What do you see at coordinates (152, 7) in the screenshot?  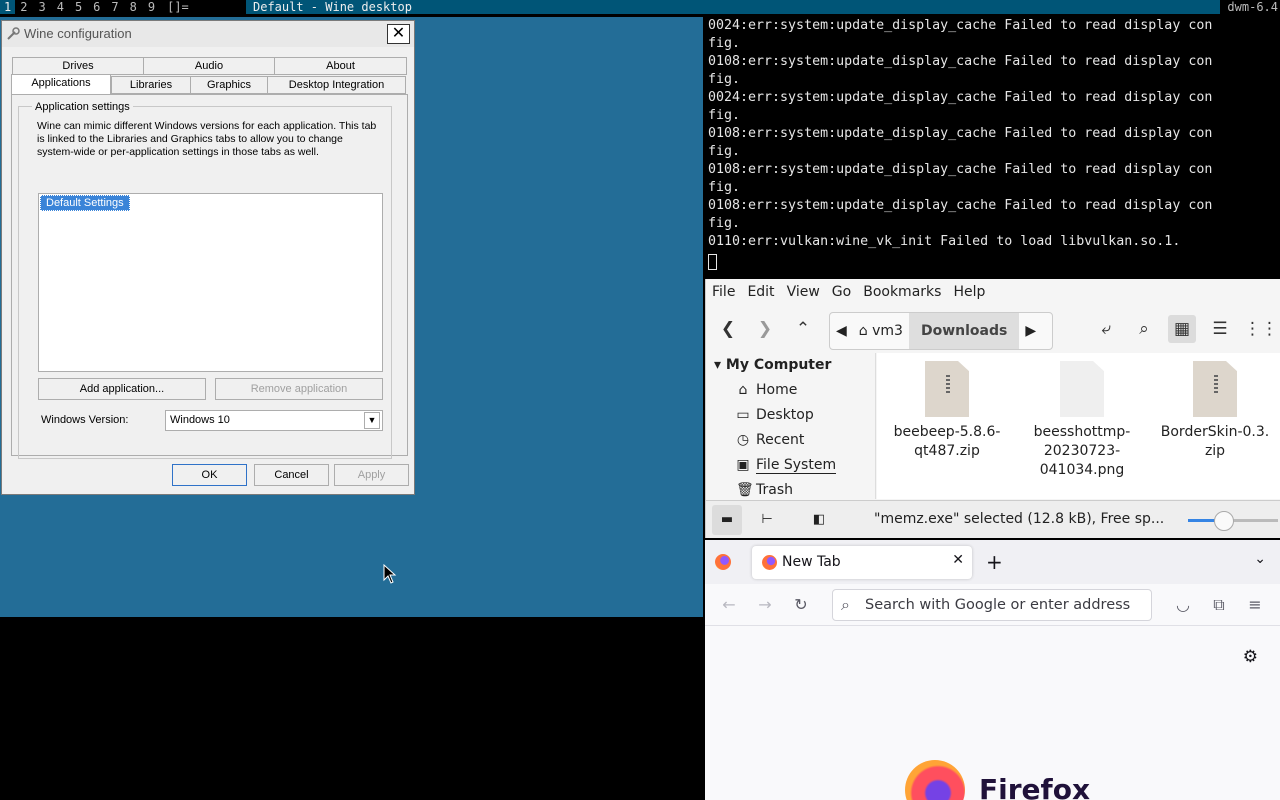 I see `tag-9: 9` at bounding box center [152, 7].